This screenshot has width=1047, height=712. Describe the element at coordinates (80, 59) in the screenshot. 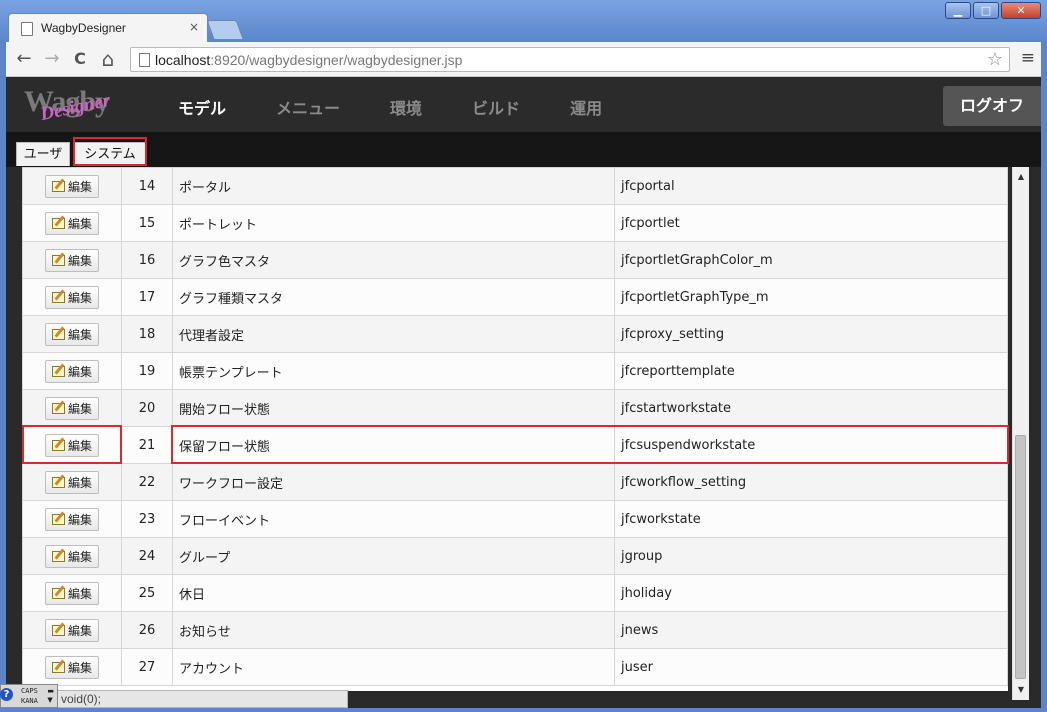

I see `reload-icon: C` at that location.